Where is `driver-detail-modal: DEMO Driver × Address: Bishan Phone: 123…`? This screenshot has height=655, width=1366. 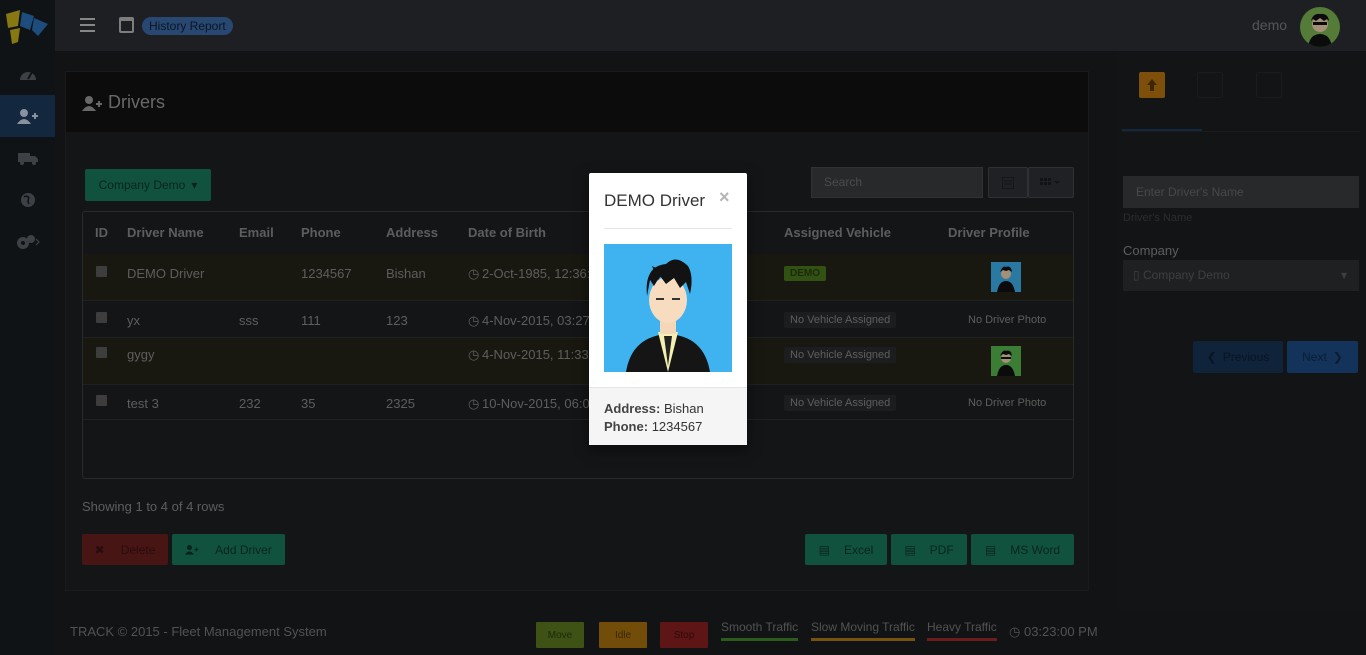 driver-detail-modal: DEMO Driver × Address: Bishan Phone: 123… is located at coordinates (668, 309).